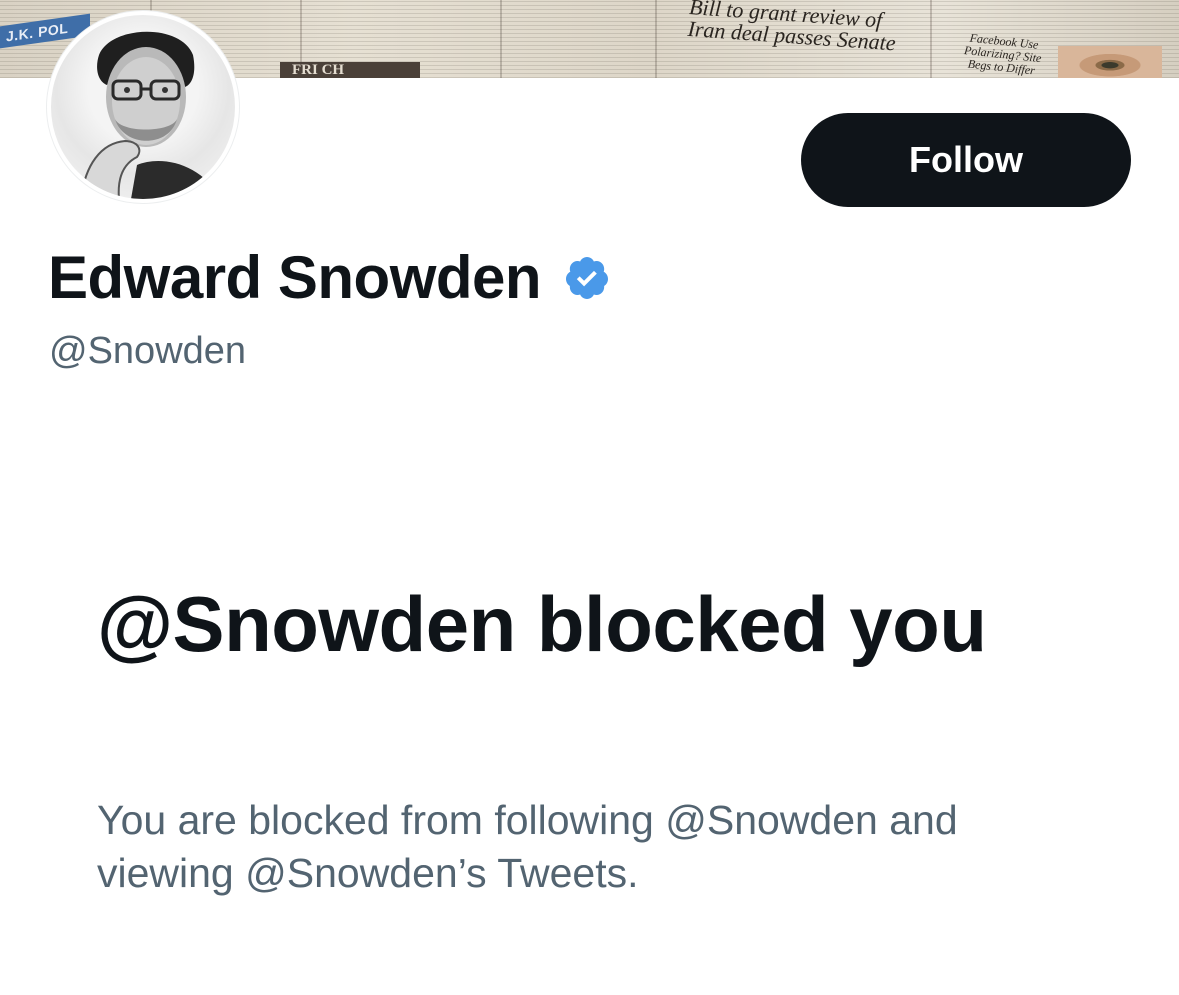 The image size is (1179, 995). I want to click on avatar-photo, so click(143, 107).